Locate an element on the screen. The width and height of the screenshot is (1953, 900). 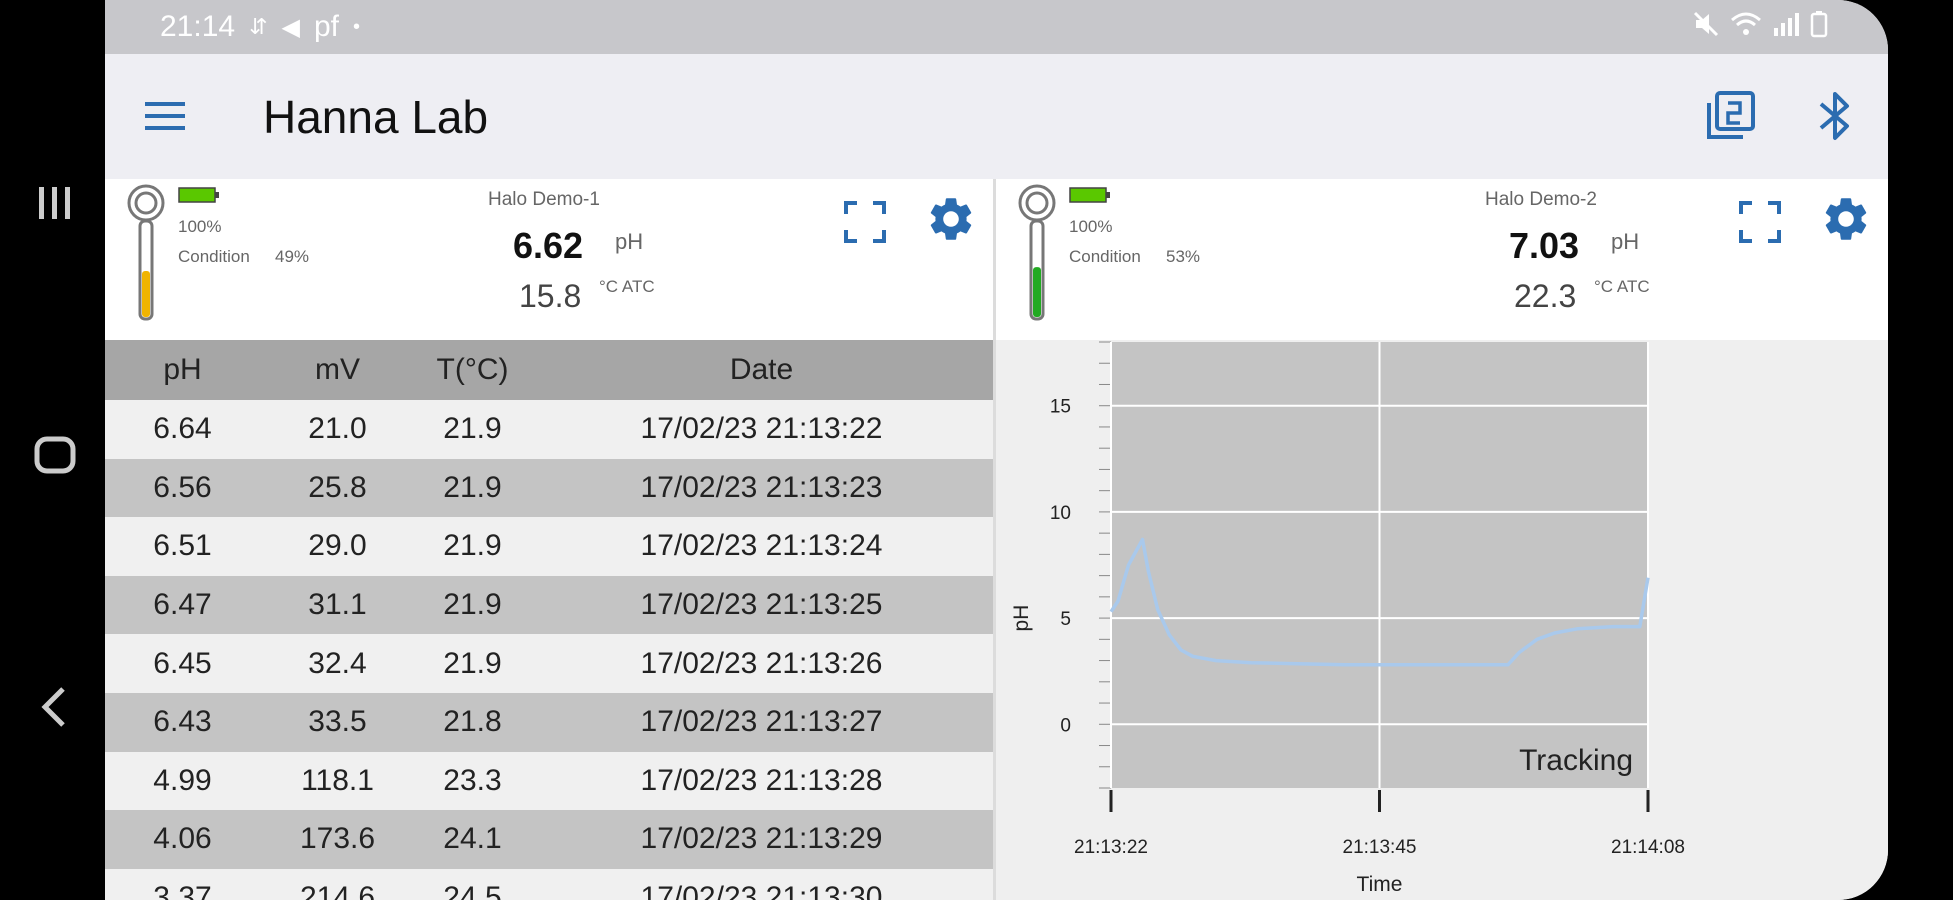
cell-date: 17/02/23 21:13:29 is located at coordinates (761, 839).